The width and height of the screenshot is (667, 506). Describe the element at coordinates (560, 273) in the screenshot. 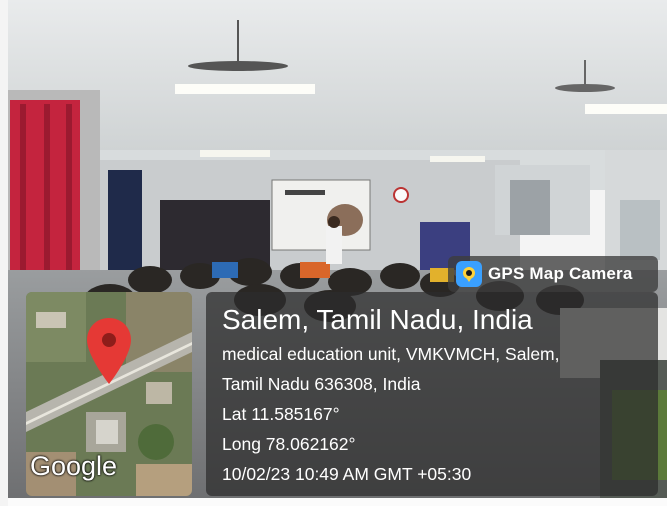

I see `badge-label: GPS Map Camera` at that location.